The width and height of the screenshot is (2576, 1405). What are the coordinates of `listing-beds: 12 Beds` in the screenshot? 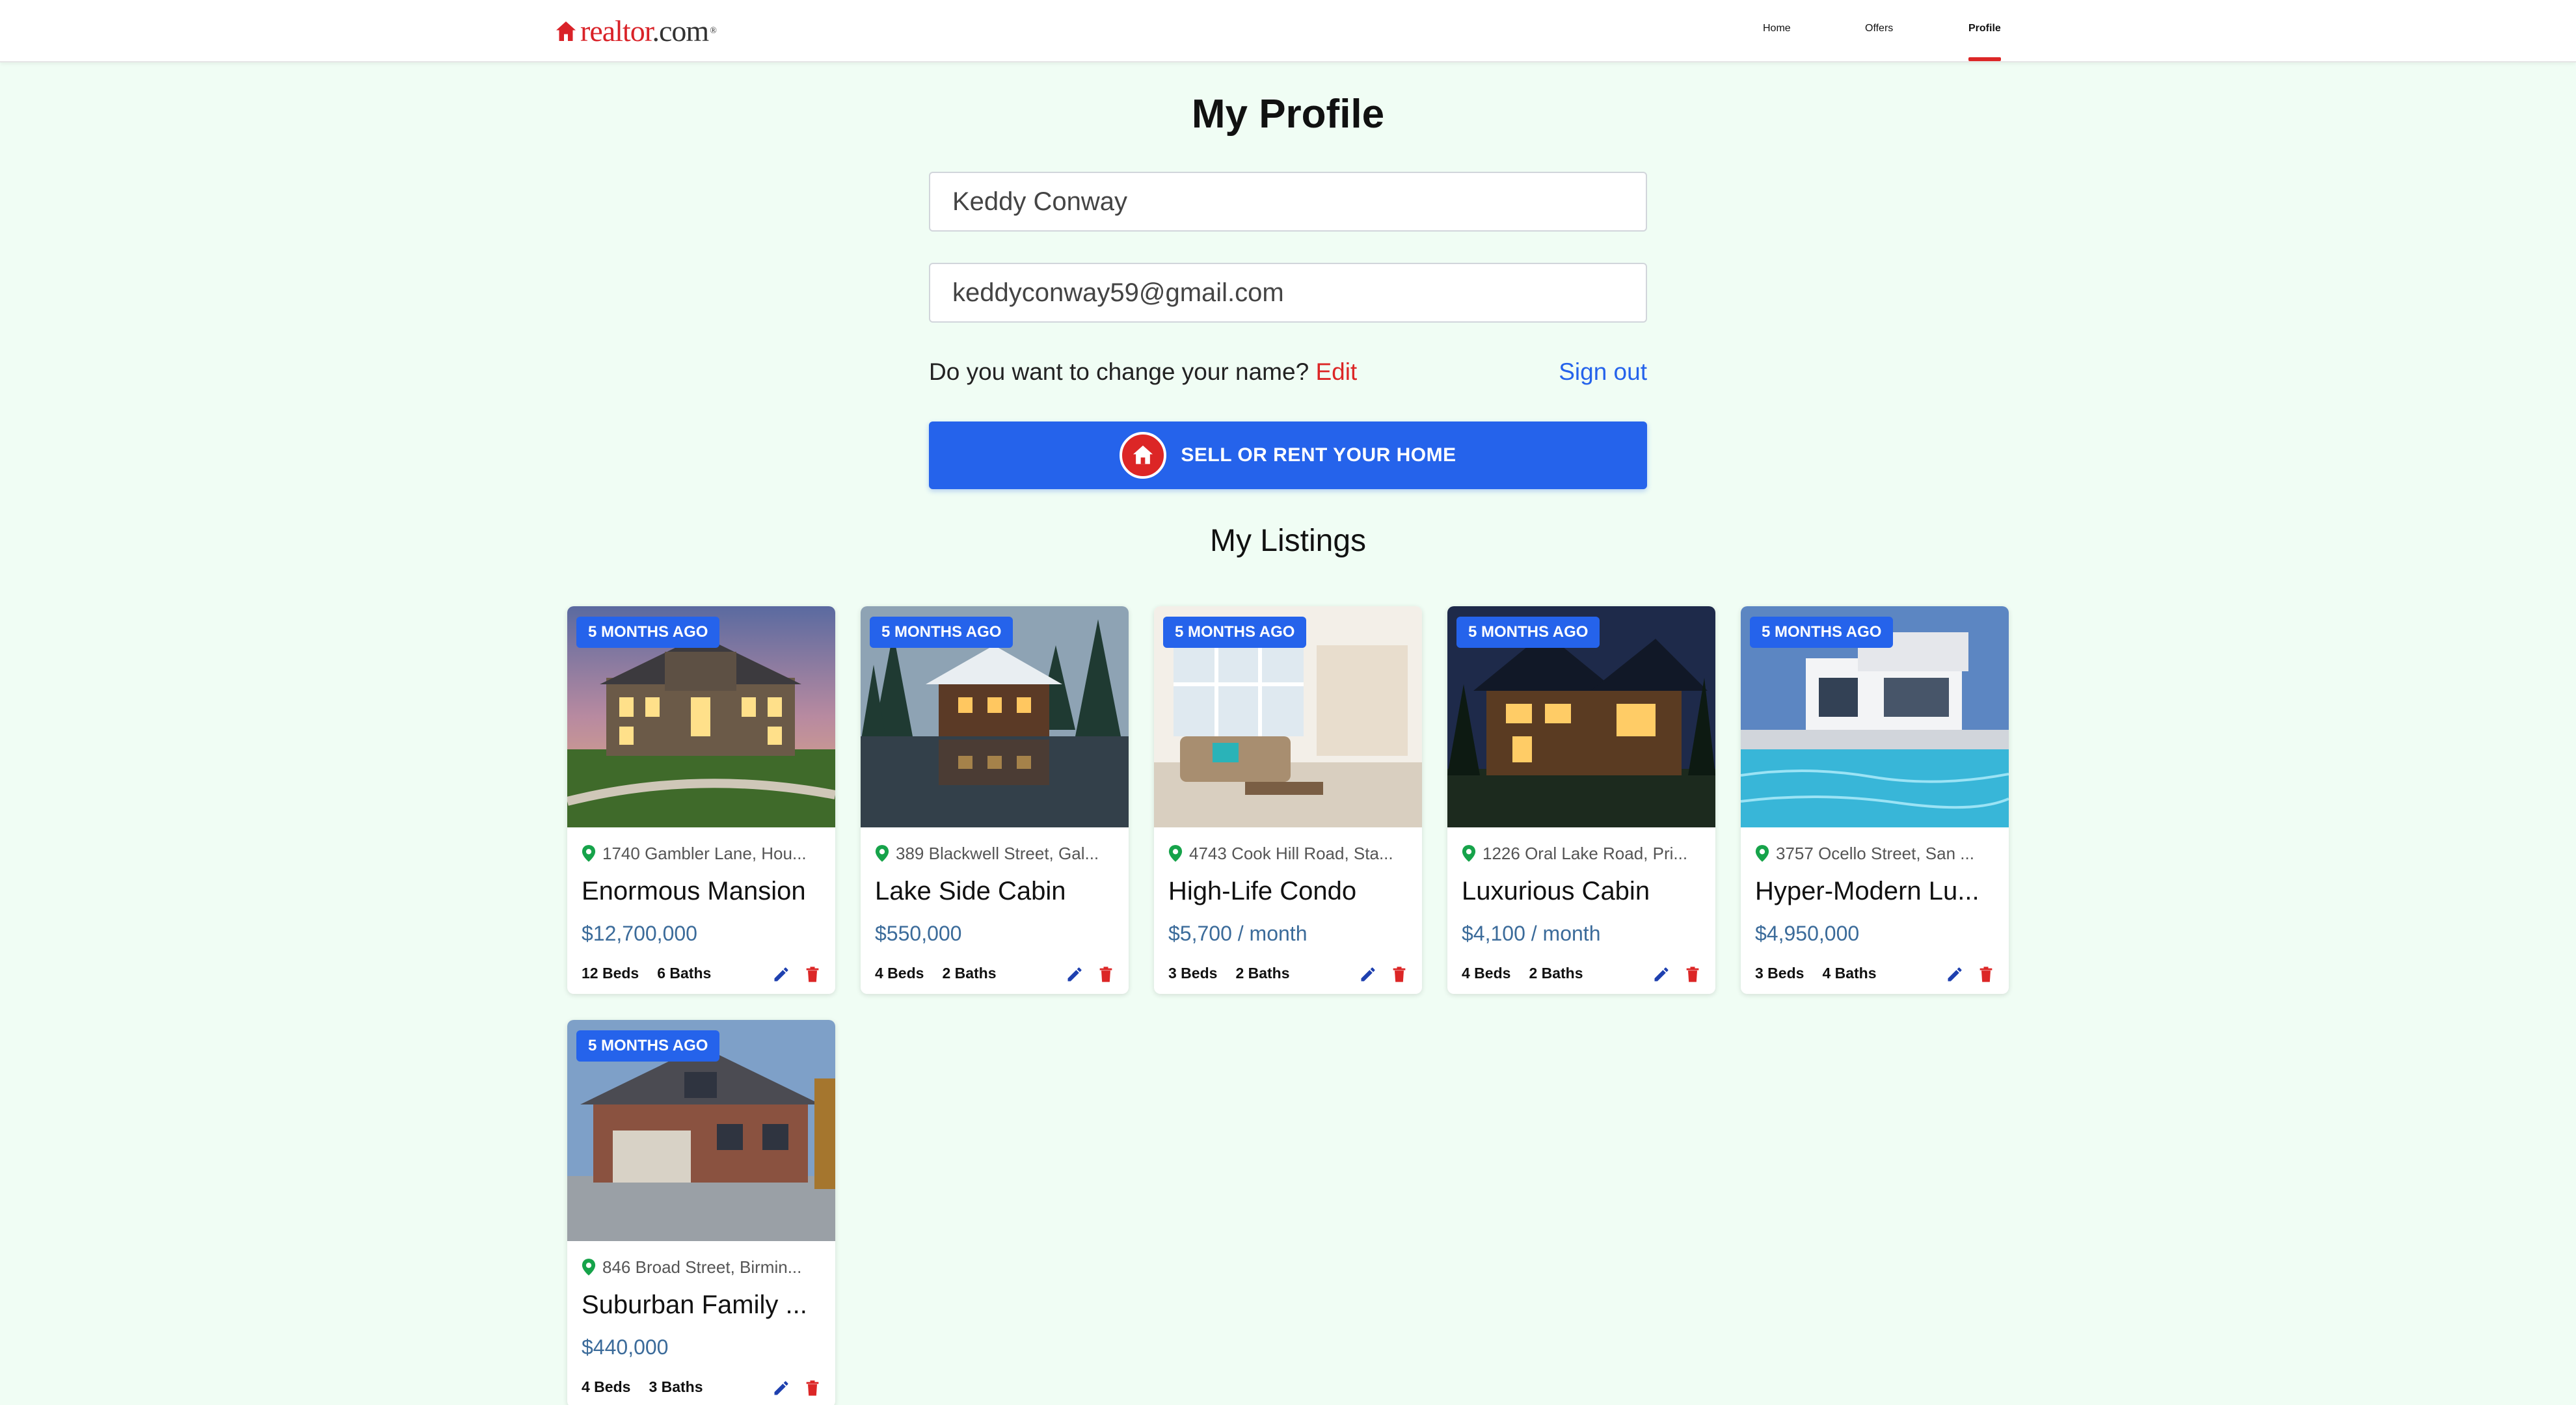 It's located at (610, 973).